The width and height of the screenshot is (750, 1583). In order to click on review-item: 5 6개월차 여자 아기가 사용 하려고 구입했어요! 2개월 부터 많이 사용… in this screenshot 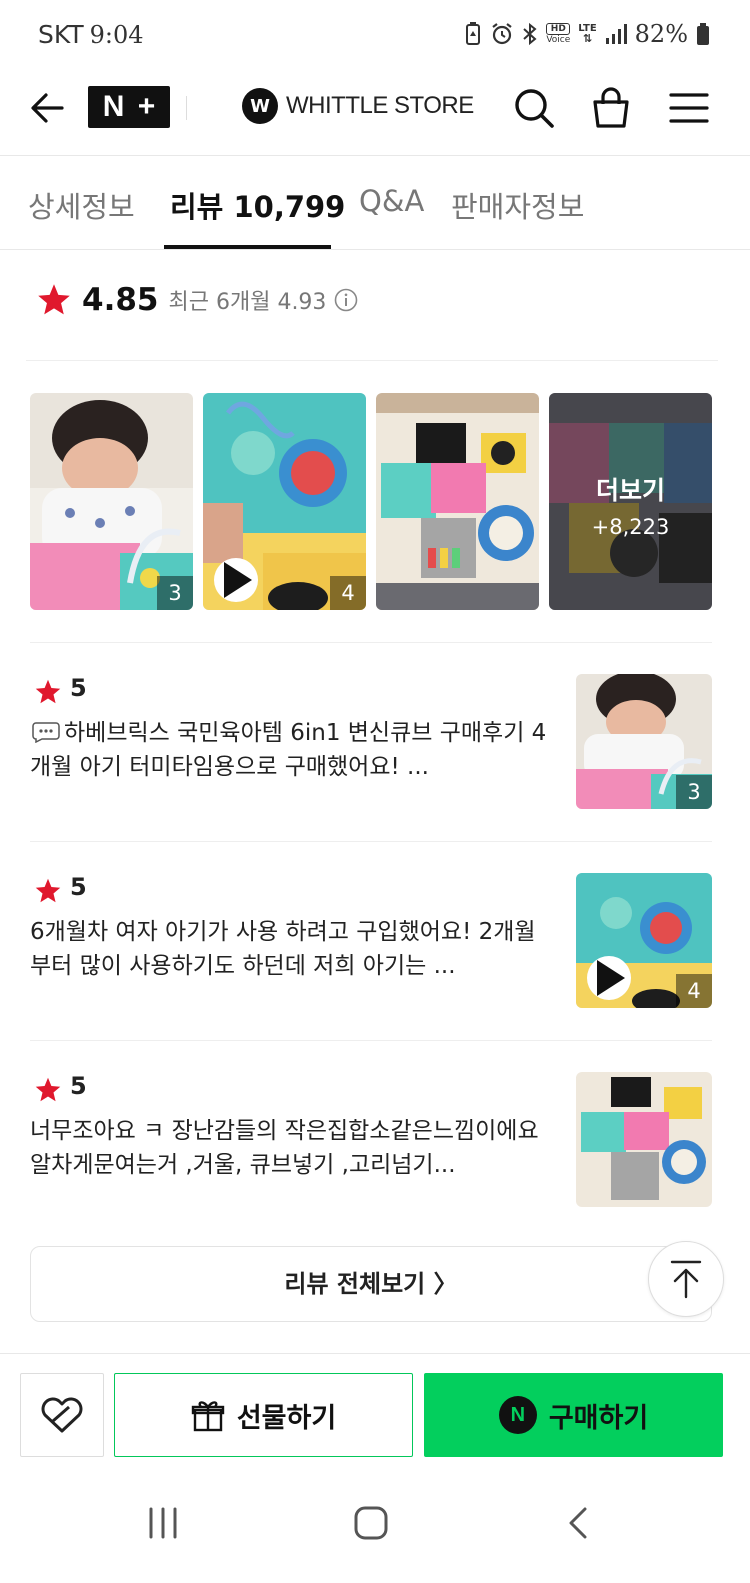, I will do `click(371, 940)`.